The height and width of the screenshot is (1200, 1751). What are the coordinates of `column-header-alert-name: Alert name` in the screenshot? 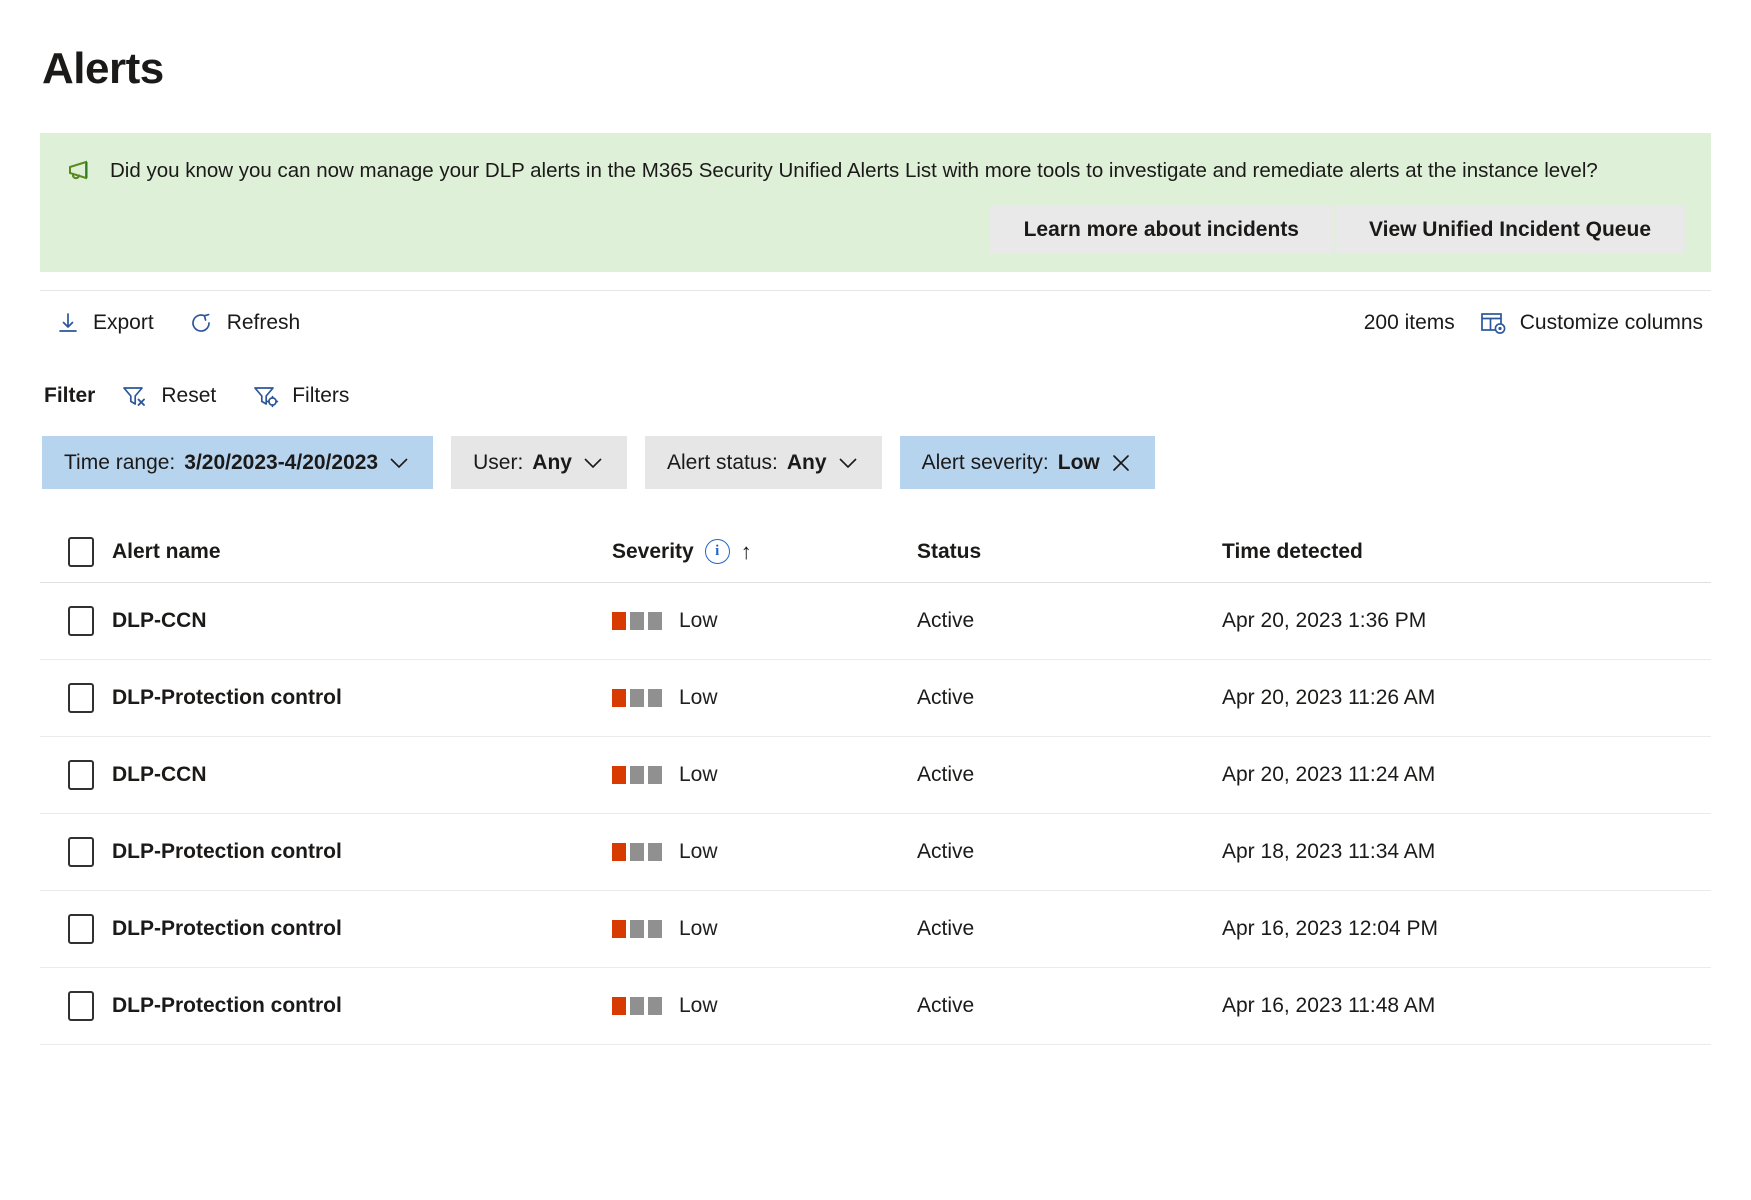 It's located at (362, 552).